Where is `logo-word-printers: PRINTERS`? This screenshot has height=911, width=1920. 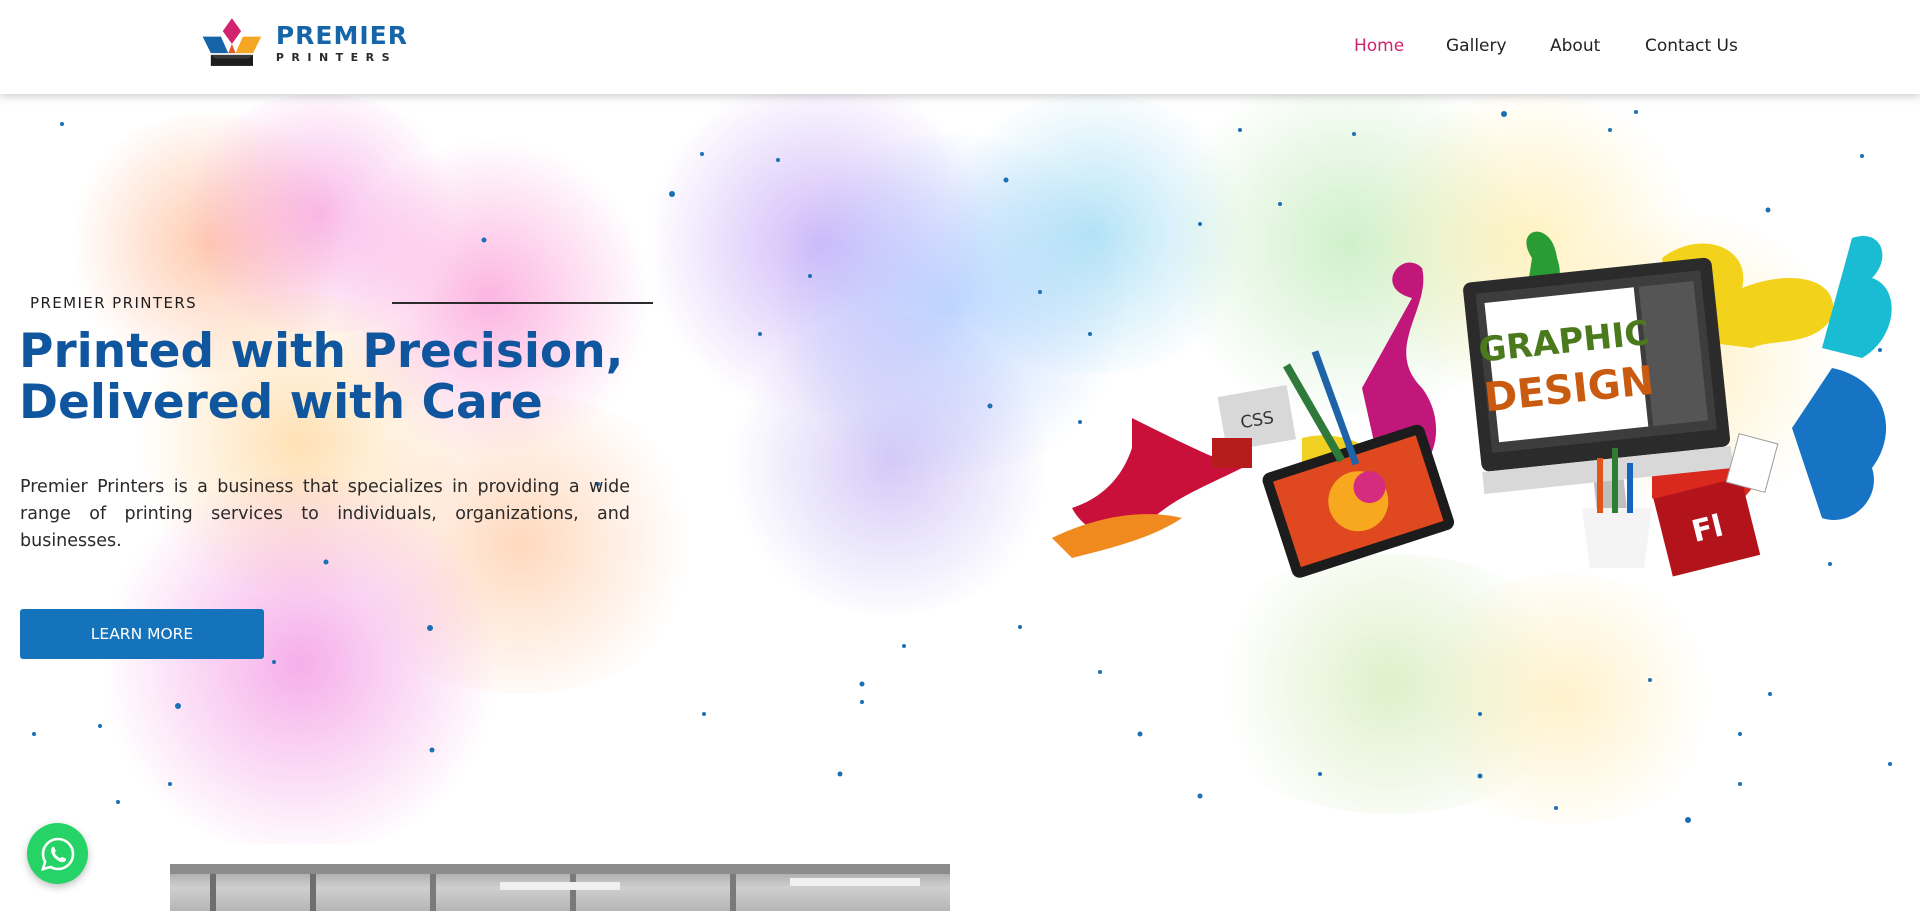 logo-word-printers: PRINTERS is located at coordinates (336, 57).